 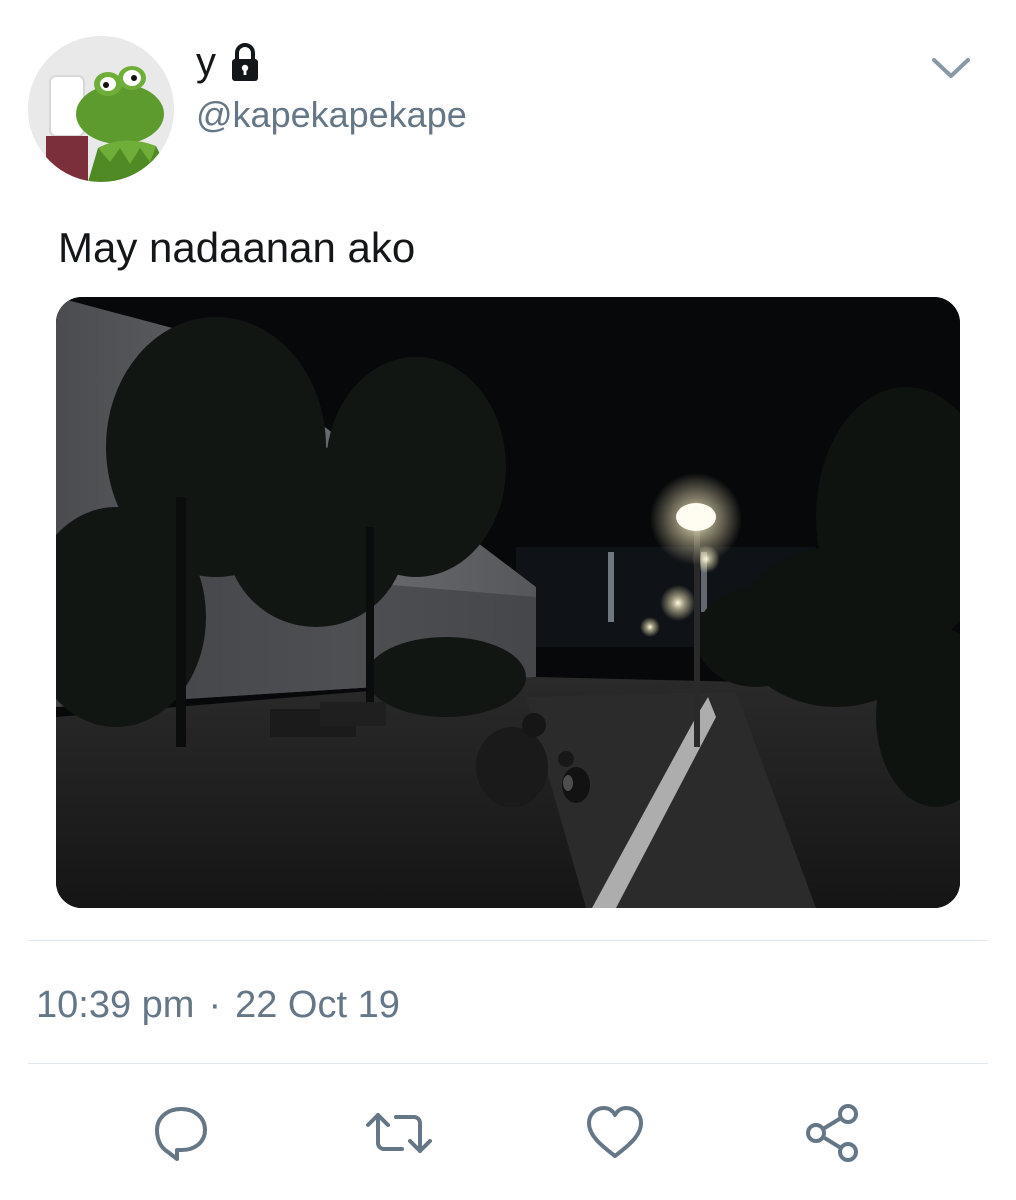 I want to click on retweet-icon, so click(x=399, y=1133).